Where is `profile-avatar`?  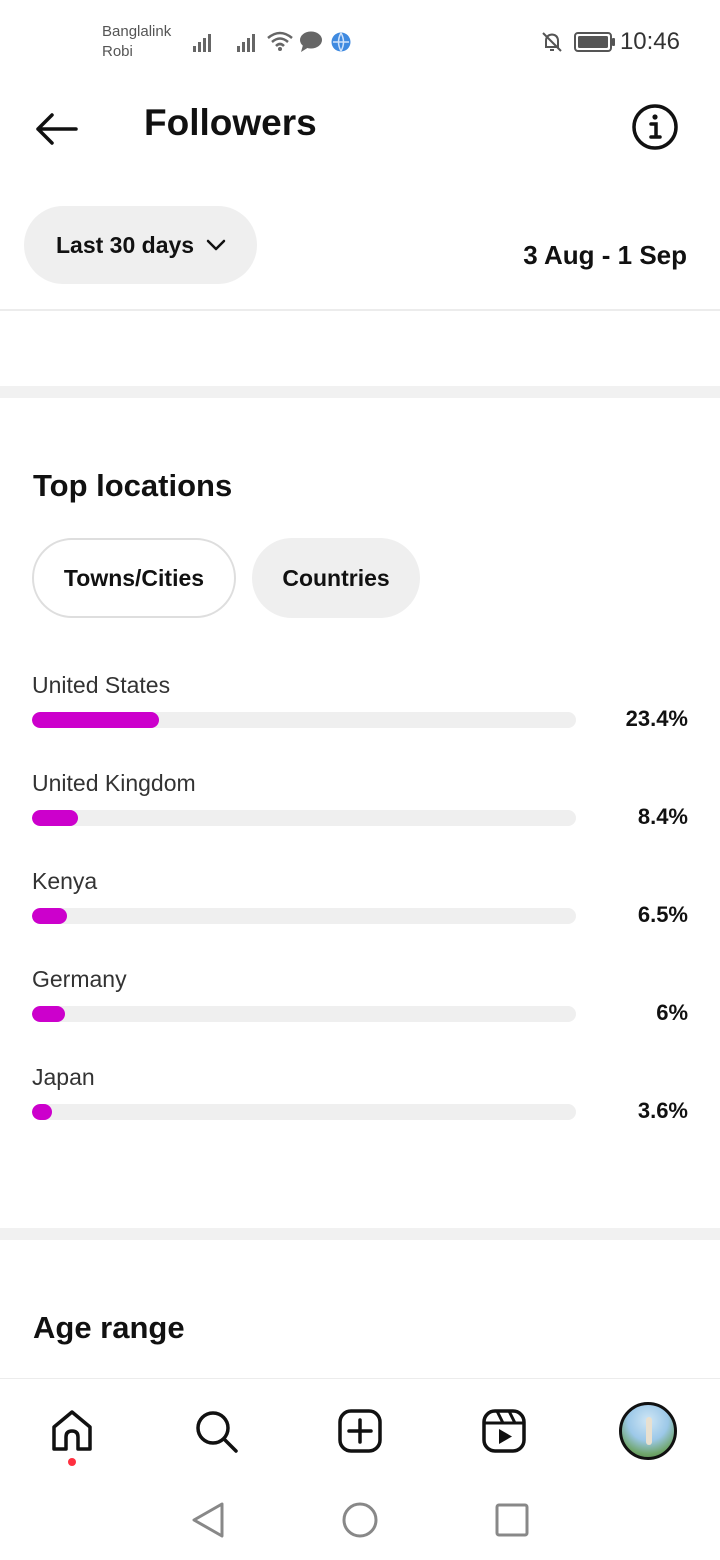
profile-avatar is located at coordinates (648, 1431).